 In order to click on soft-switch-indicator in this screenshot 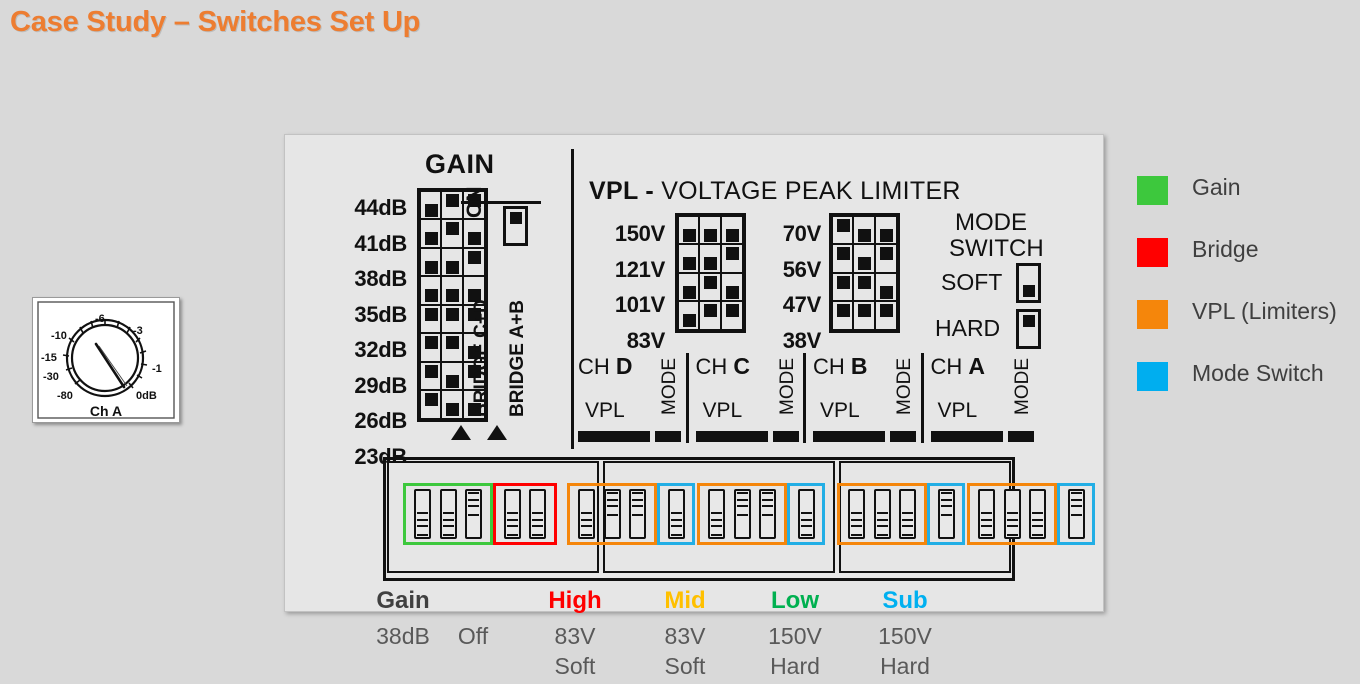, I will do `click(1028, 283)`.